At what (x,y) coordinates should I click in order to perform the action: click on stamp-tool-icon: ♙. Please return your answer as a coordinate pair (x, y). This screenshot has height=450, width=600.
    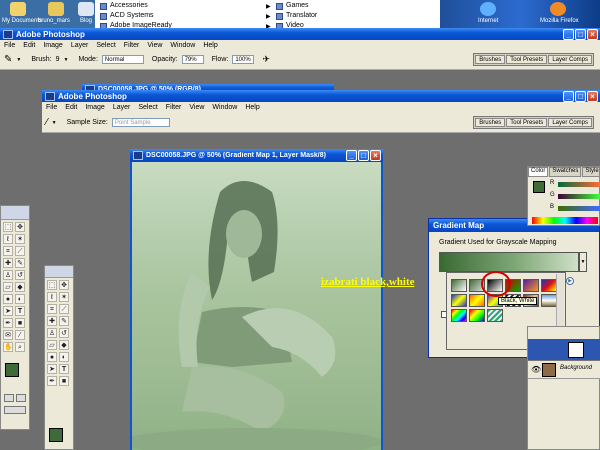
    Looking at the image, I should click on (52, 333).